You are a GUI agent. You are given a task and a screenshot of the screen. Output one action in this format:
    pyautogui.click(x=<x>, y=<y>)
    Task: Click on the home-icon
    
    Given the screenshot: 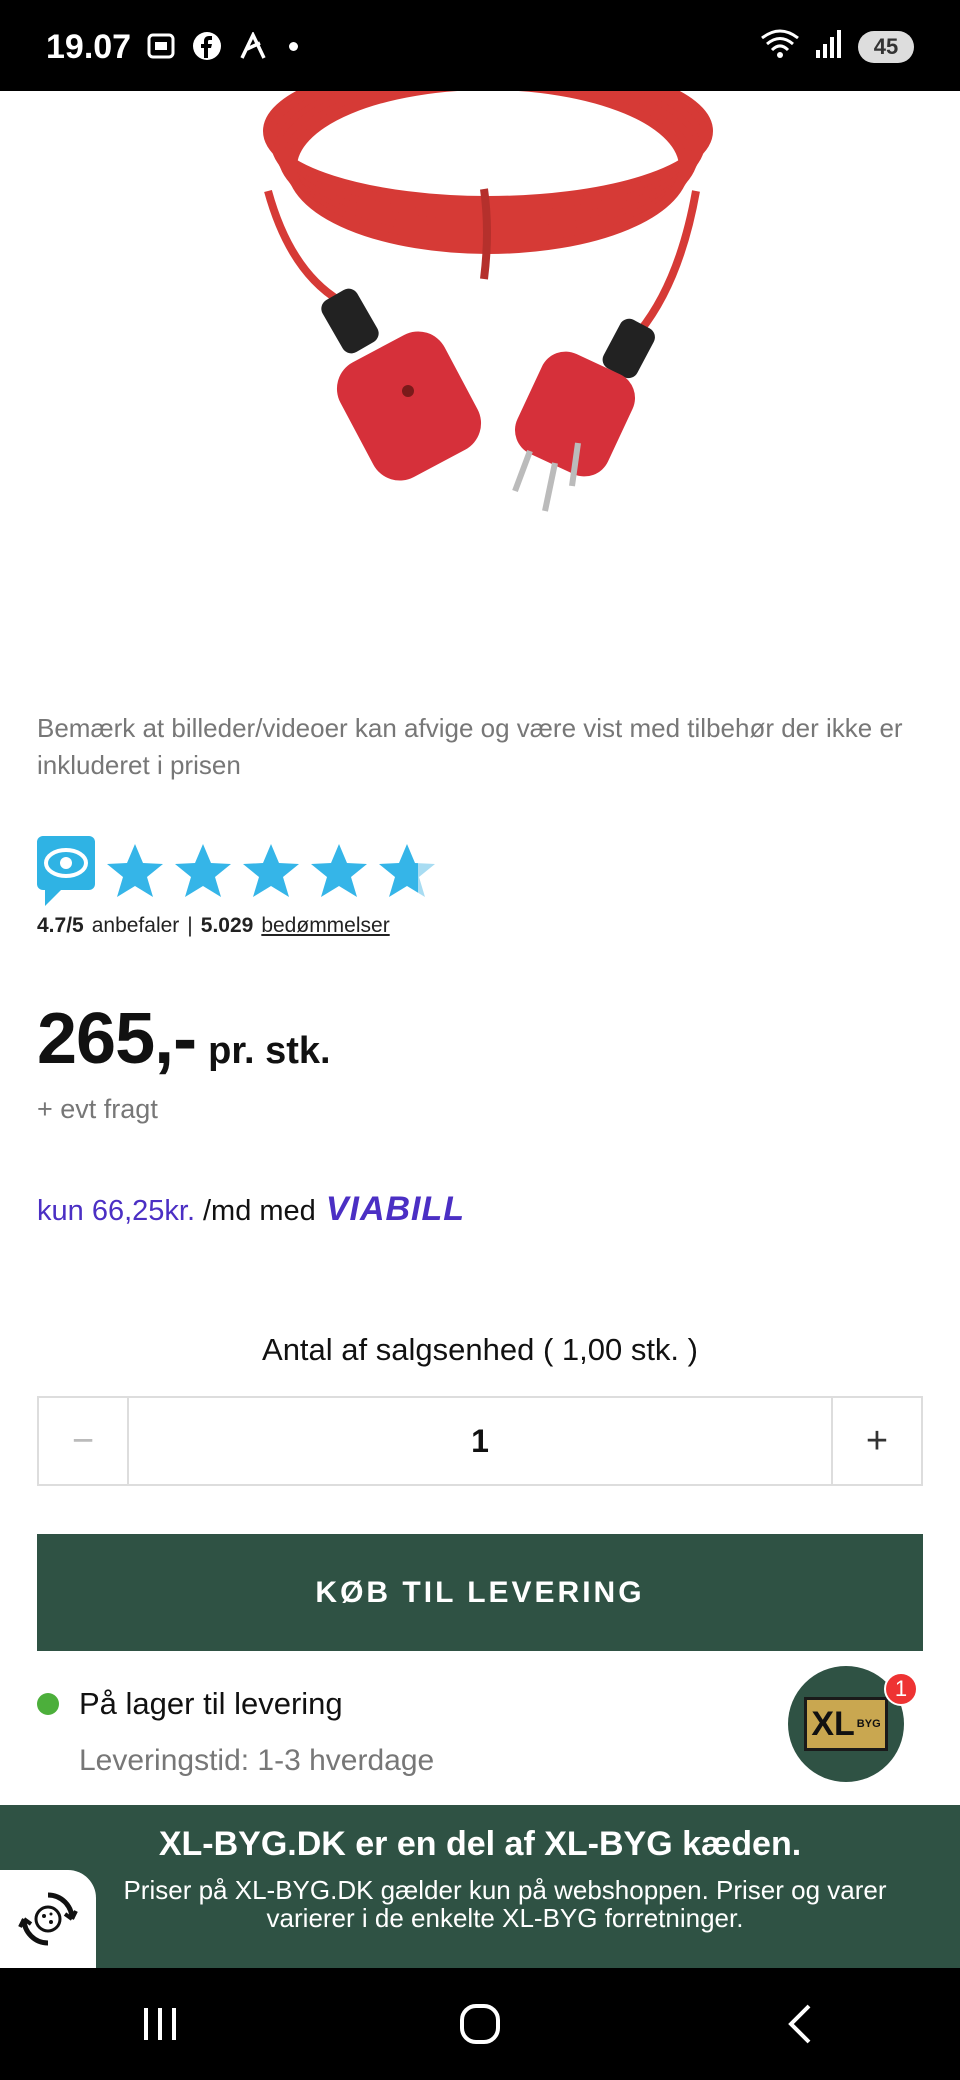 What is the action you would take?
    pyautogui.click(x=480, y=2024)
    